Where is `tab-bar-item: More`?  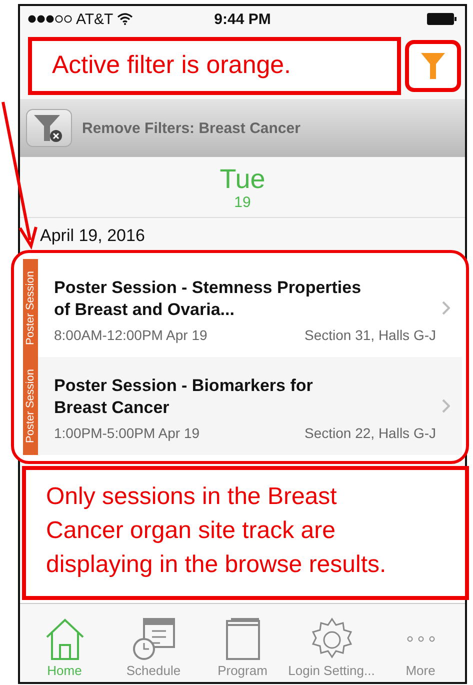
tab-bar-item: More is located at coordinates (420, 643).